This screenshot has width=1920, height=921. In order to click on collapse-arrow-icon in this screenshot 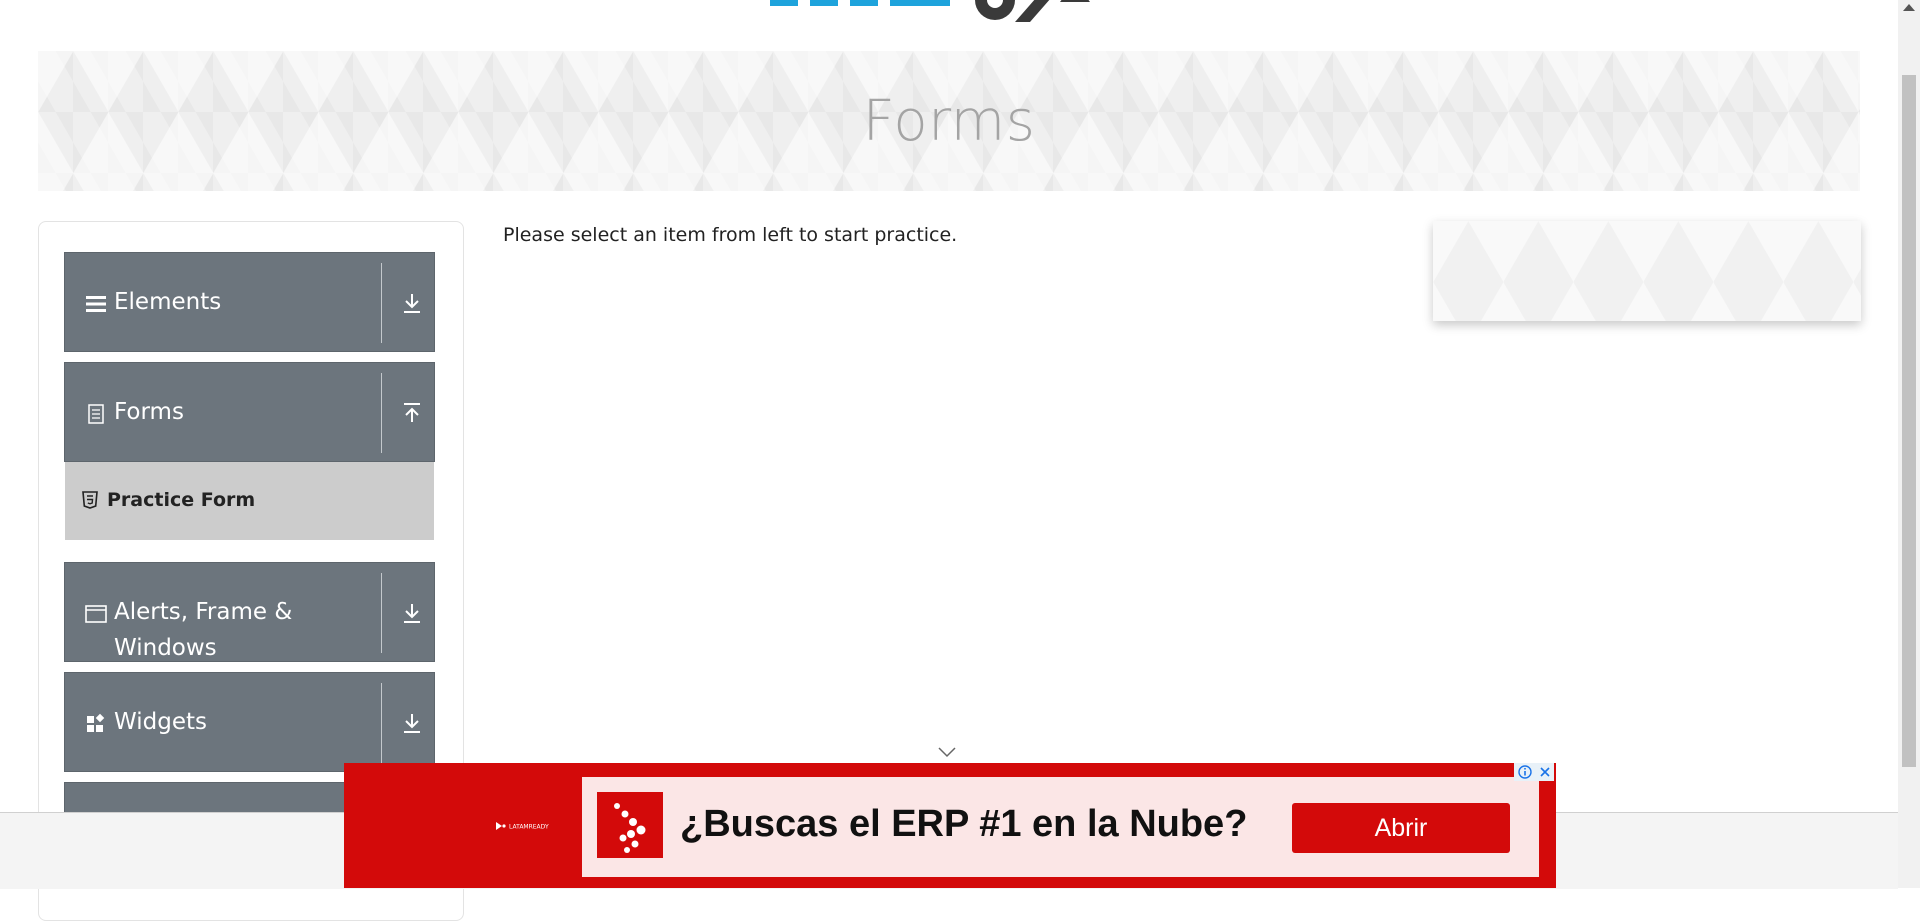, I will do `click(412, 413)`.